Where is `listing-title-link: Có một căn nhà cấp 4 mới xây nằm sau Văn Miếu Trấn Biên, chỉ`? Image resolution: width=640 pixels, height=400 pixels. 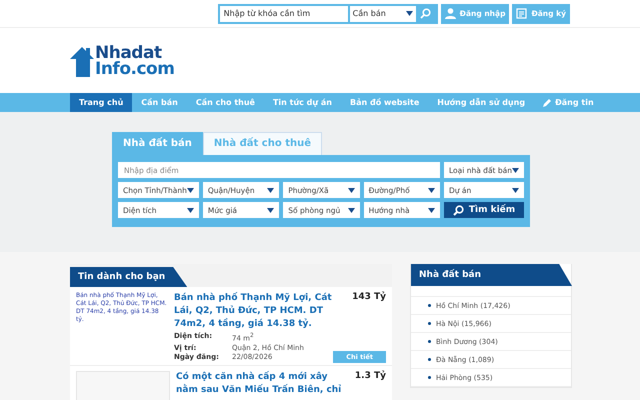
listing-title-link: Có một căn nhà cấp 4 mới xây nằm sau Văn Miếu Trấn Biên, chỉ is located at coordinates (260, 383).